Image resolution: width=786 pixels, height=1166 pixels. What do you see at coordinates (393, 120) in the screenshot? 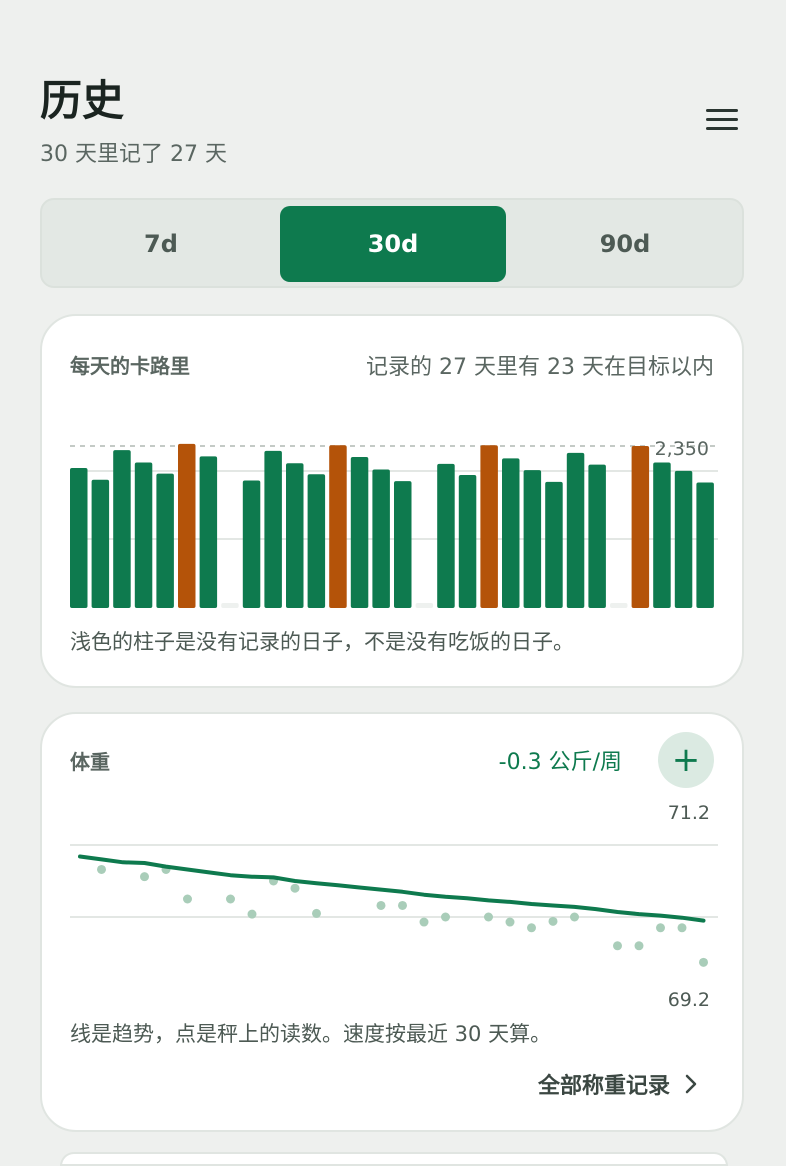
I see `header: 历史 30 天里记了 27 天` at bounding box center [393, 120].